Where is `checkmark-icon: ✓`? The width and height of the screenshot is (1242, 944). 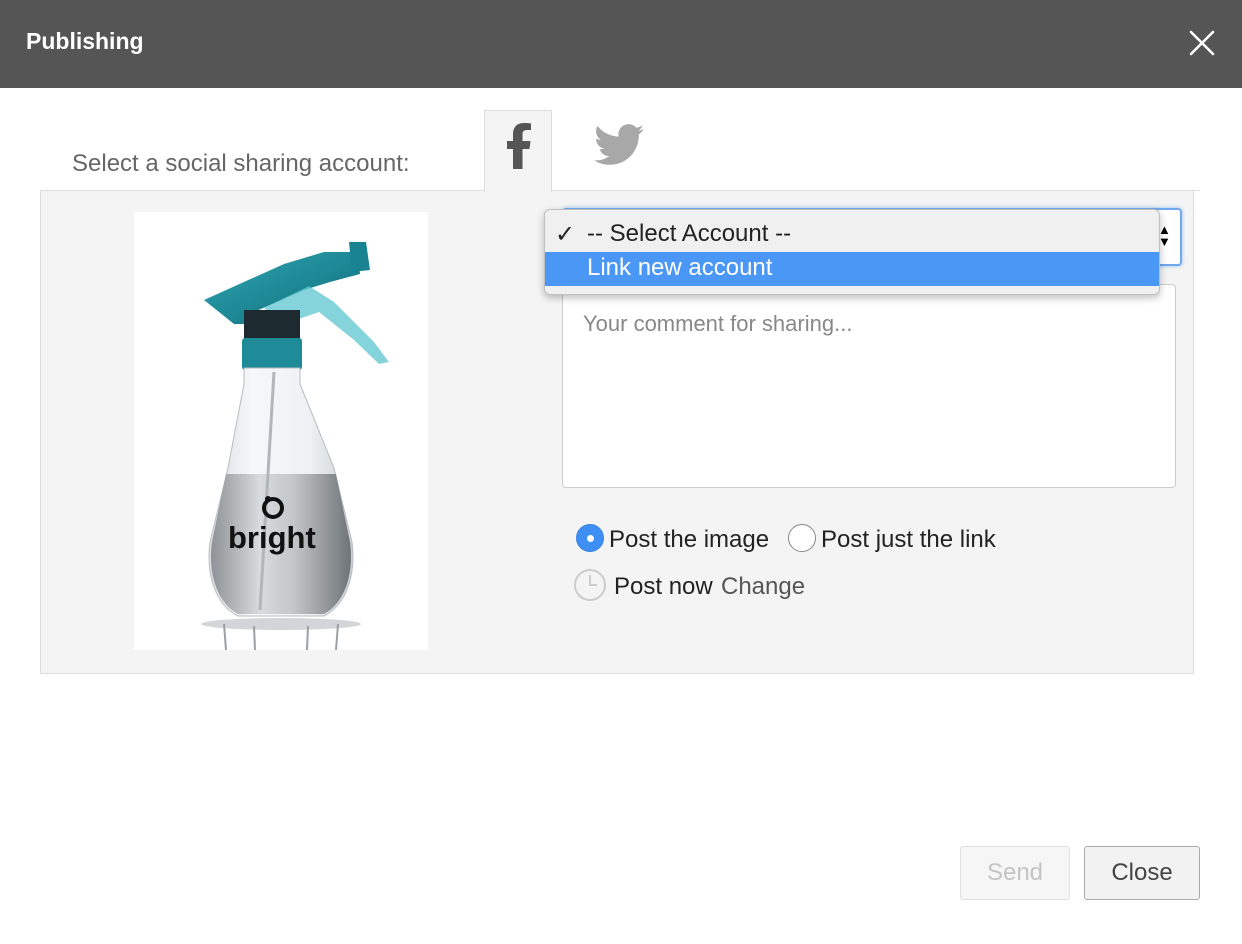
checkmark-icon: ✓ is located at coordinates (565, 234).